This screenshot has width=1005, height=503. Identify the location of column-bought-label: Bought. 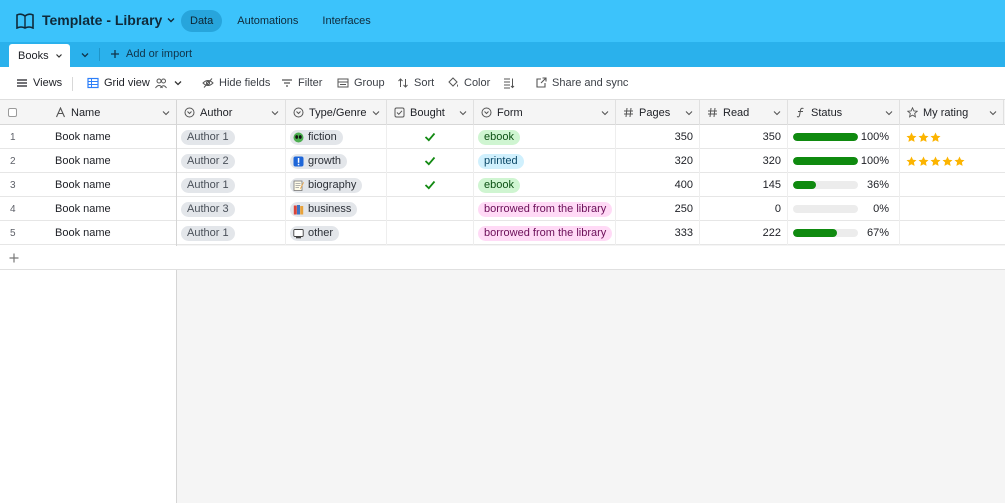
(427, 112).